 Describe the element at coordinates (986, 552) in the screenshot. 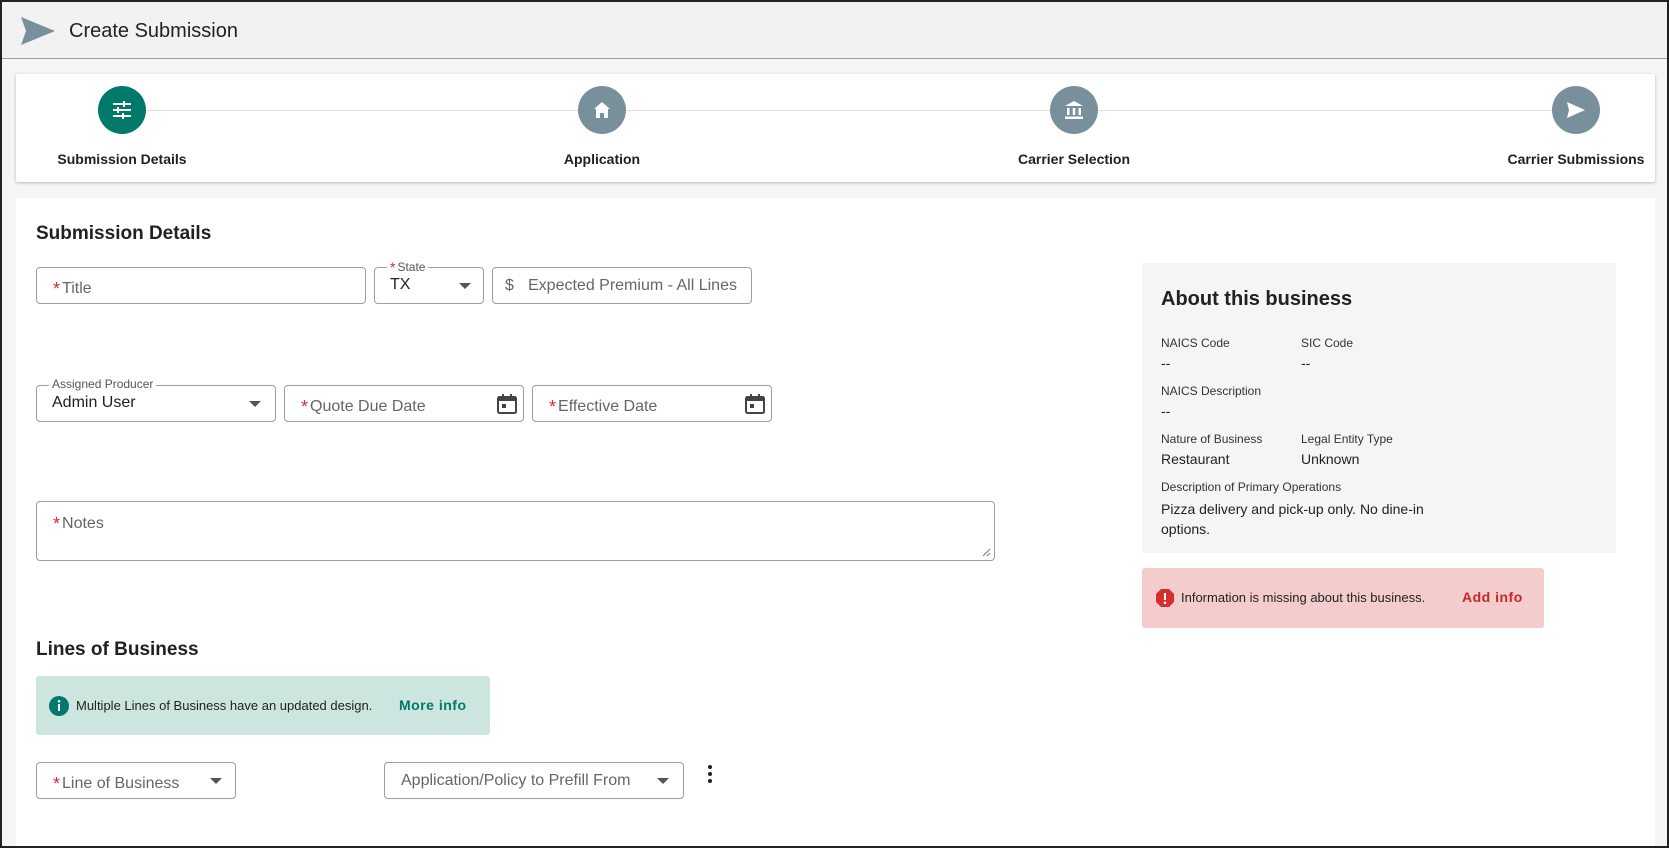

I see `resize-handle-icon` at that location.